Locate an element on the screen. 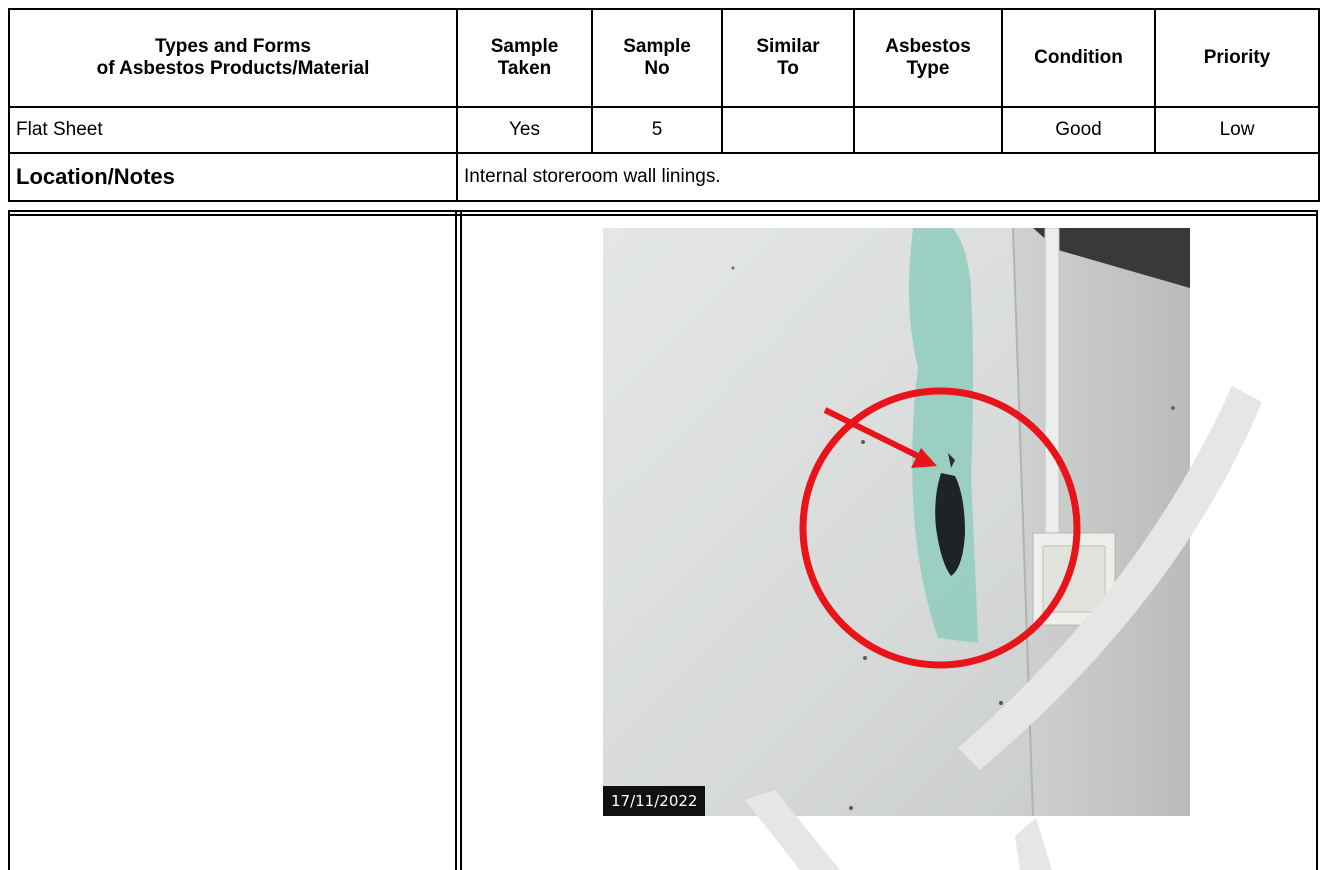 The height and width of the screenshot is (870, 1320). header-asbestos-type: Asbestos Type is located at coordinates (928, 58).